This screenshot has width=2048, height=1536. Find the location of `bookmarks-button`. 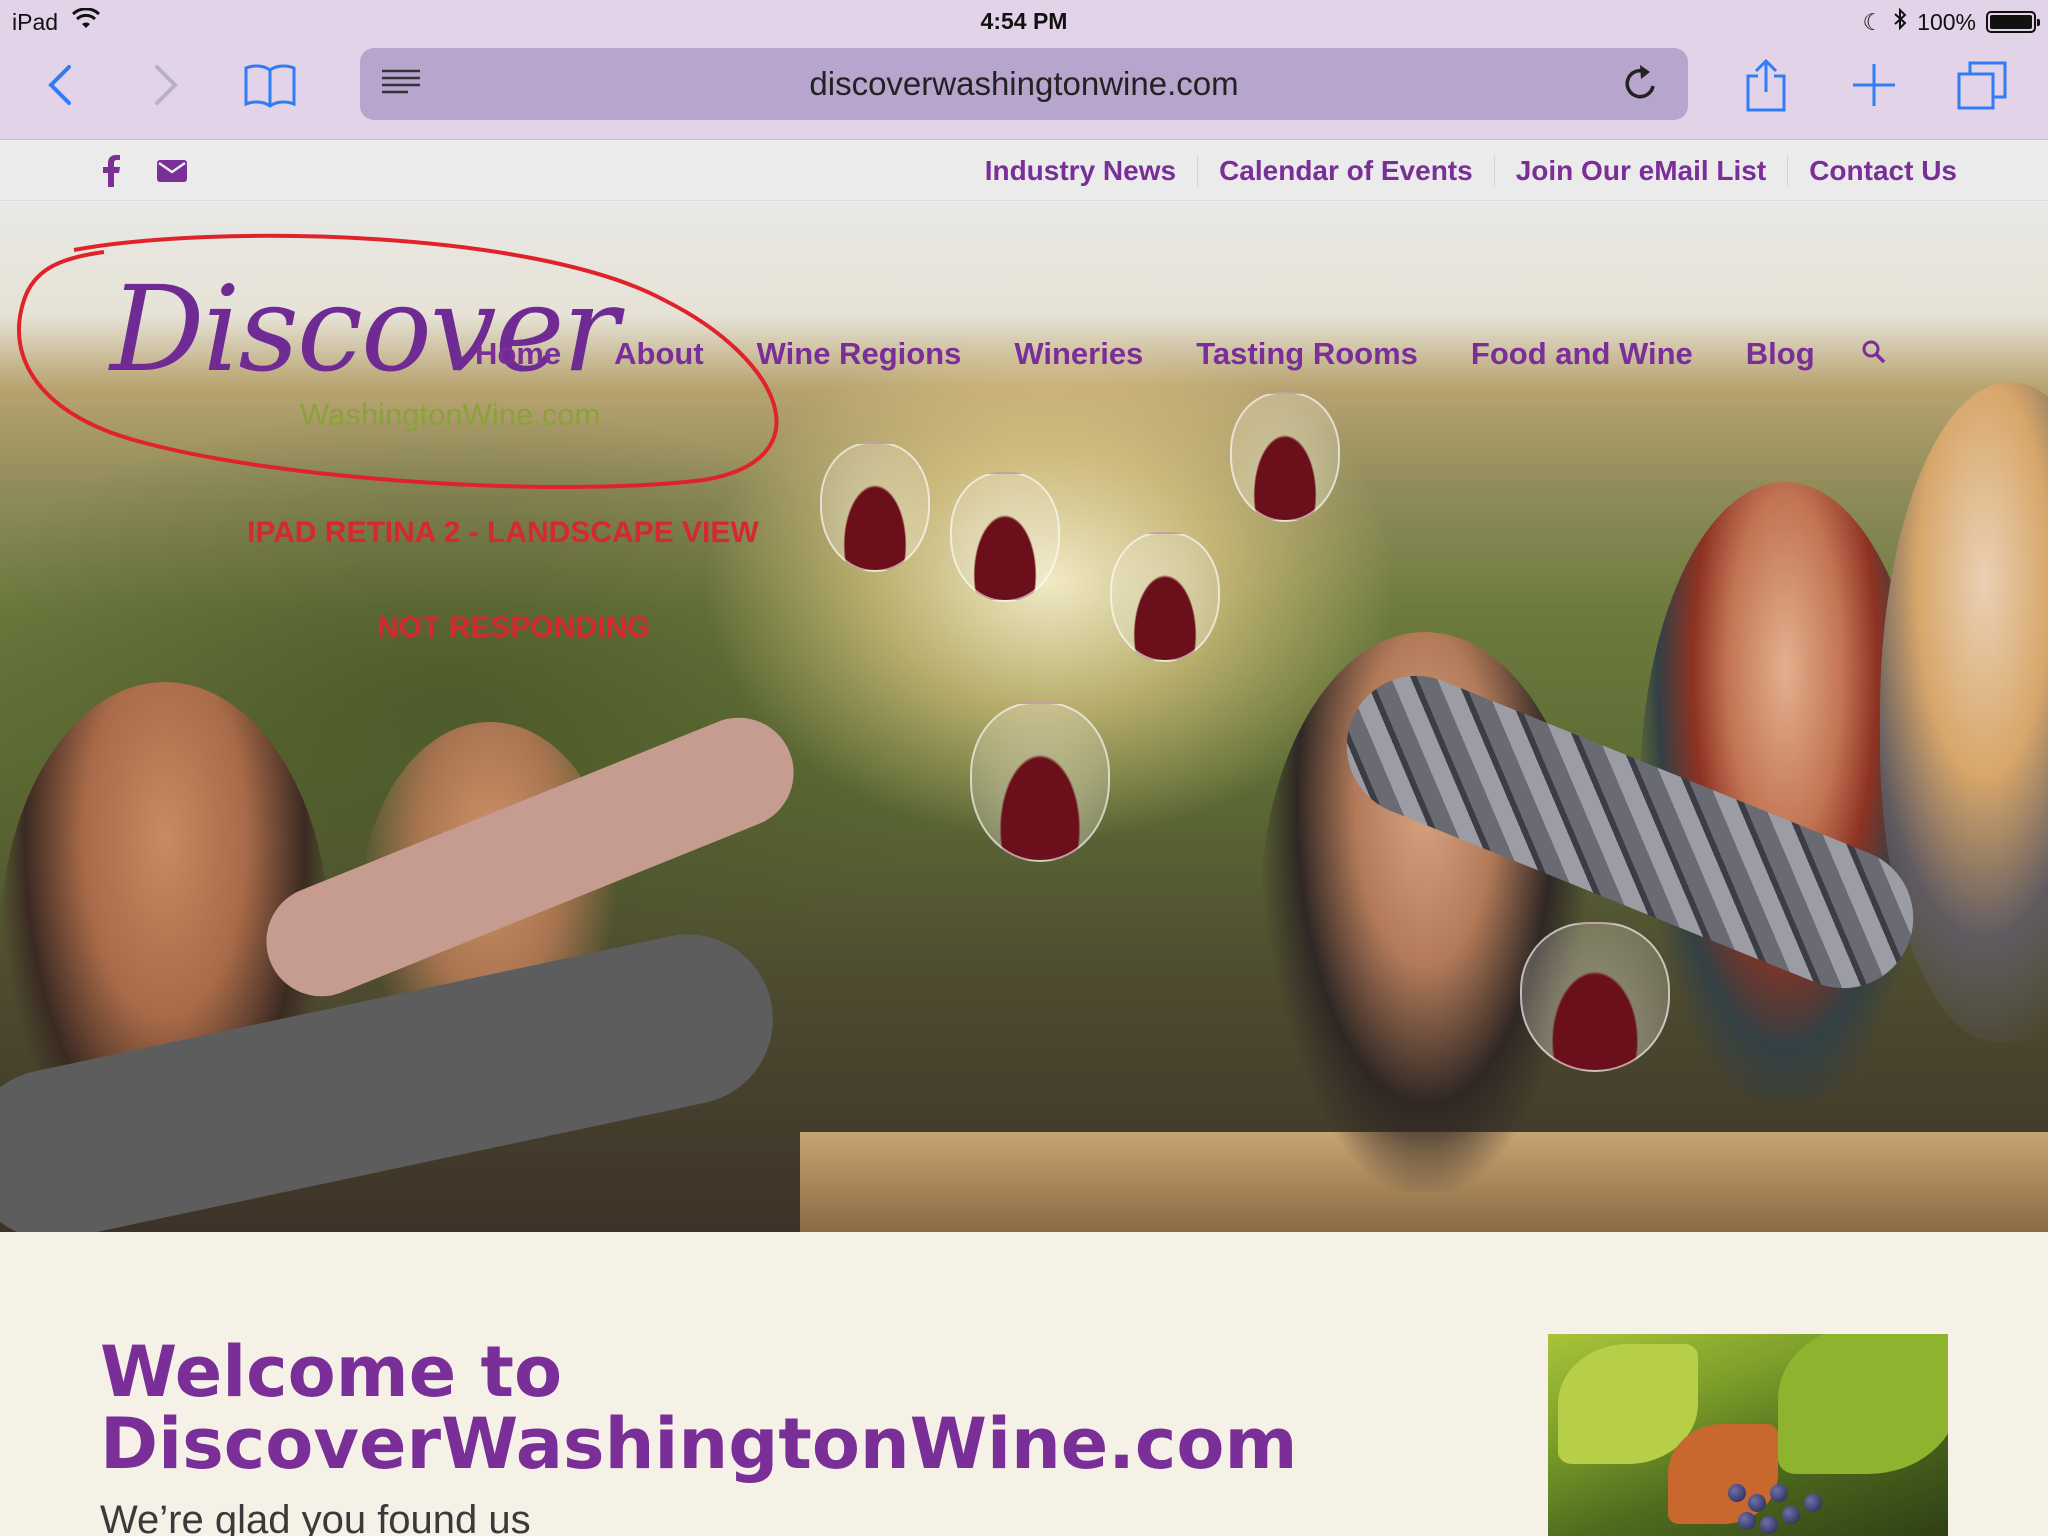

bookmarks-button is located at coordinates (270, 85).